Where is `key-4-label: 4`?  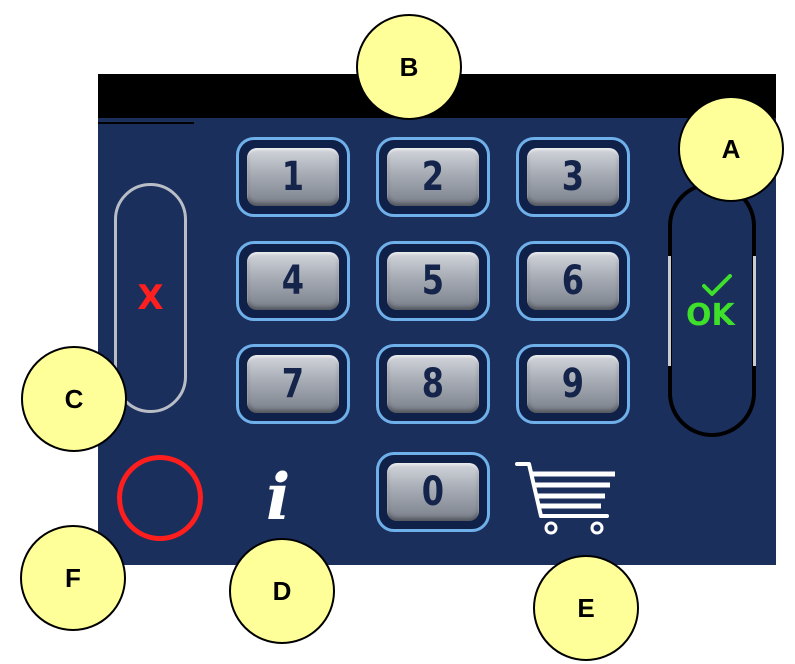
key-4-label: 4 is located at coordinates (293, 281).